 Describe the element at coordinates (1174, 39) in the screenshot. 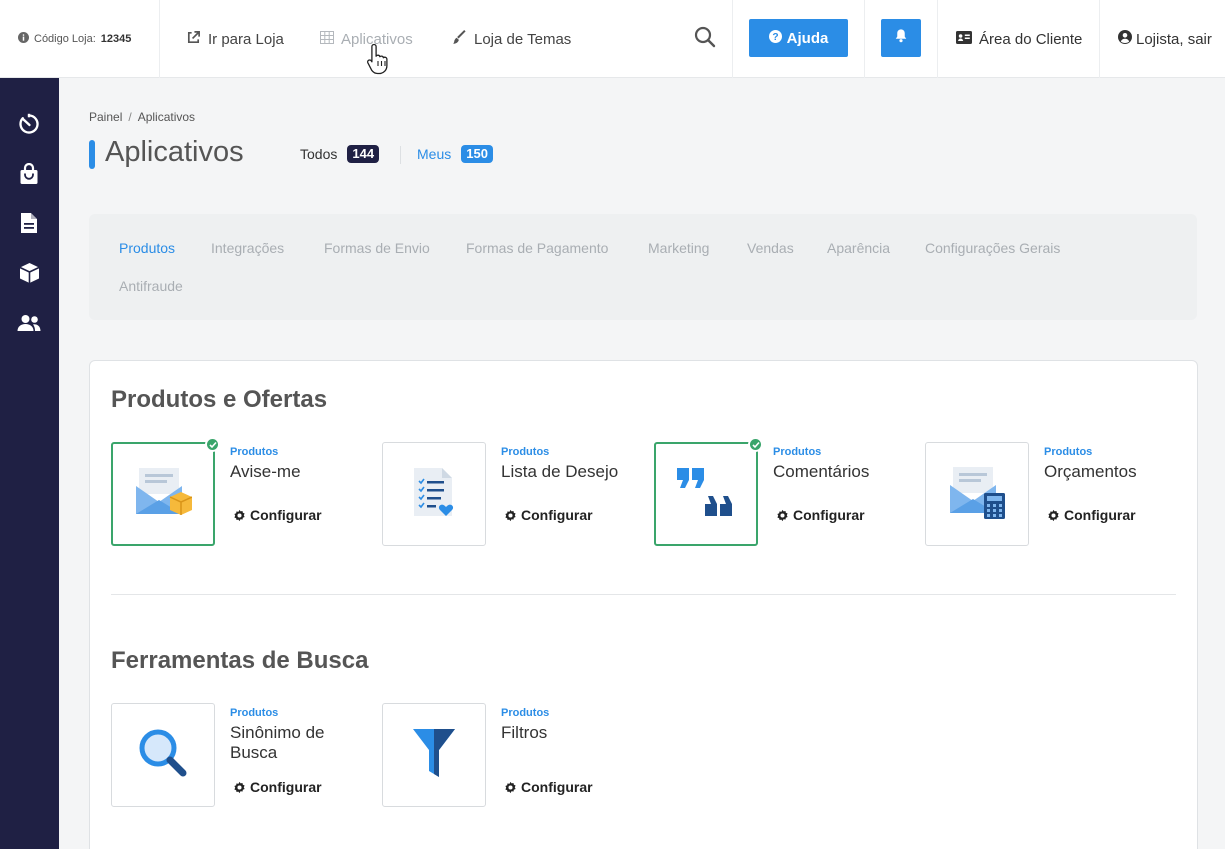

I see `user-label: Lojista, sair` at that location.